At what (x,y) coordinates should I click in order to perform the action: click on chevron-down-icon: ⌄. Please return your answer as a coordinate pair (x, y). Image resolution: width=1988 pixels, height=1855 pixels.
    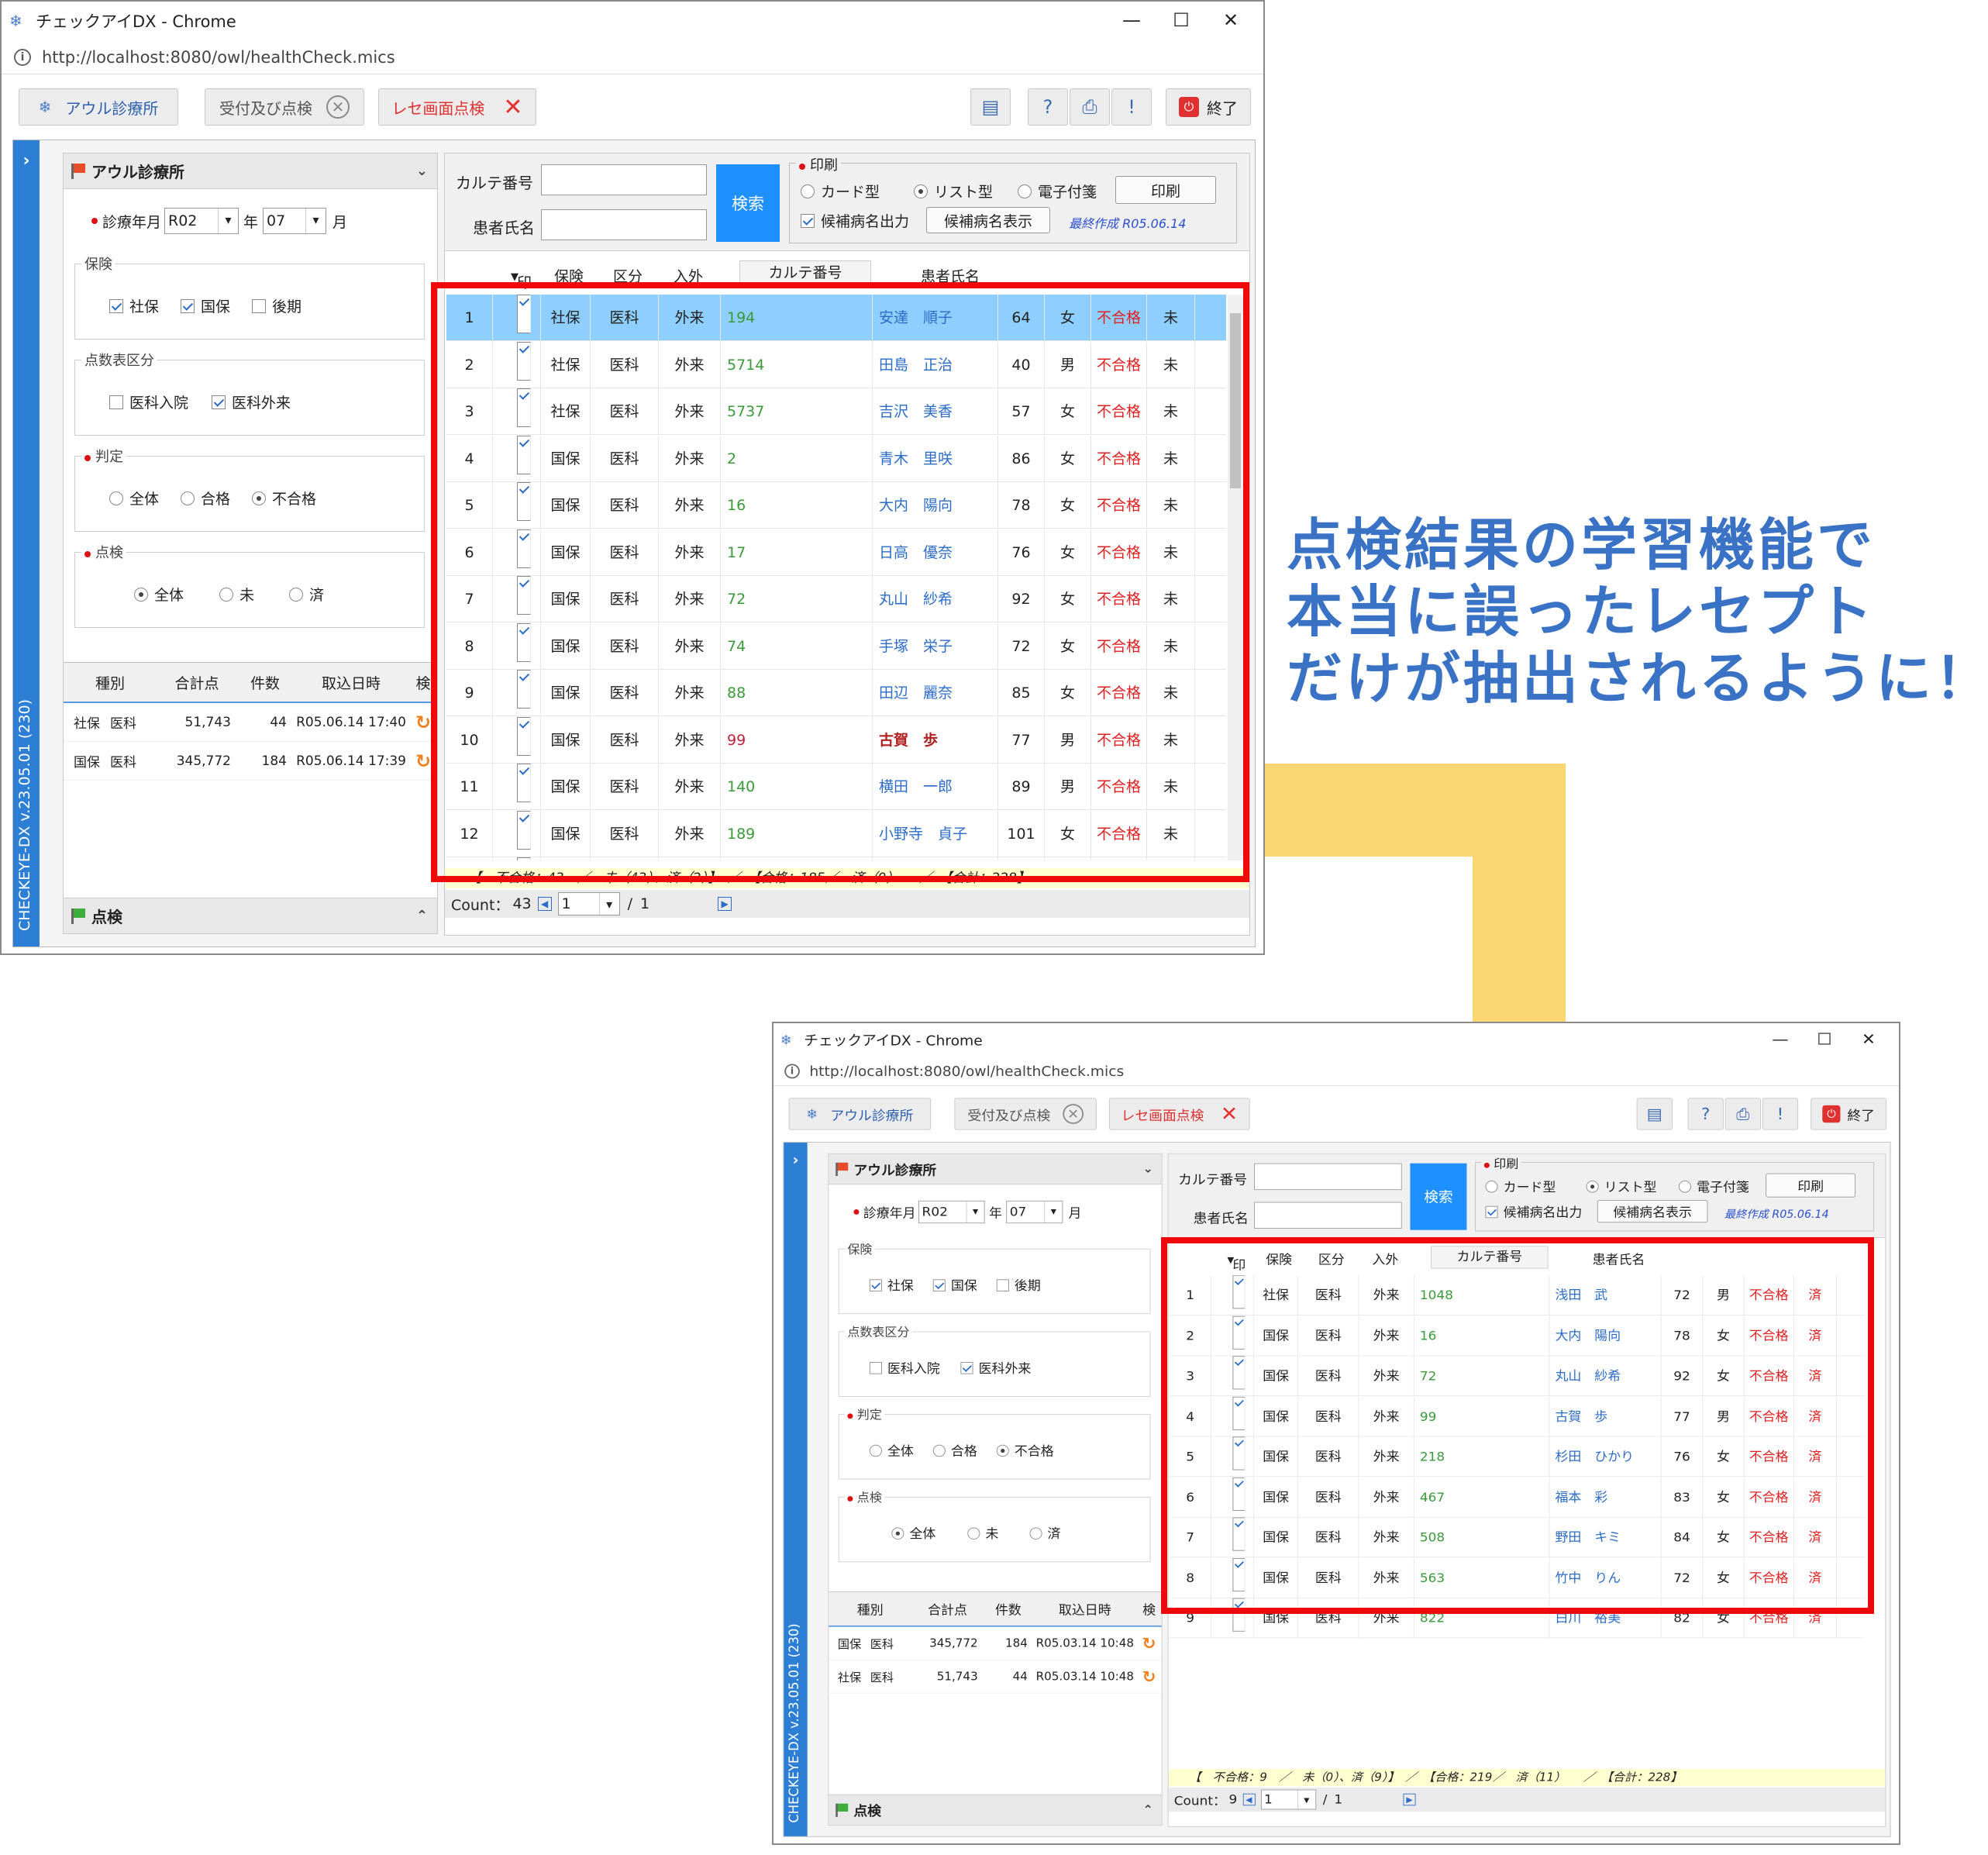
    Looking at the image, I should click on (1148, 1169).